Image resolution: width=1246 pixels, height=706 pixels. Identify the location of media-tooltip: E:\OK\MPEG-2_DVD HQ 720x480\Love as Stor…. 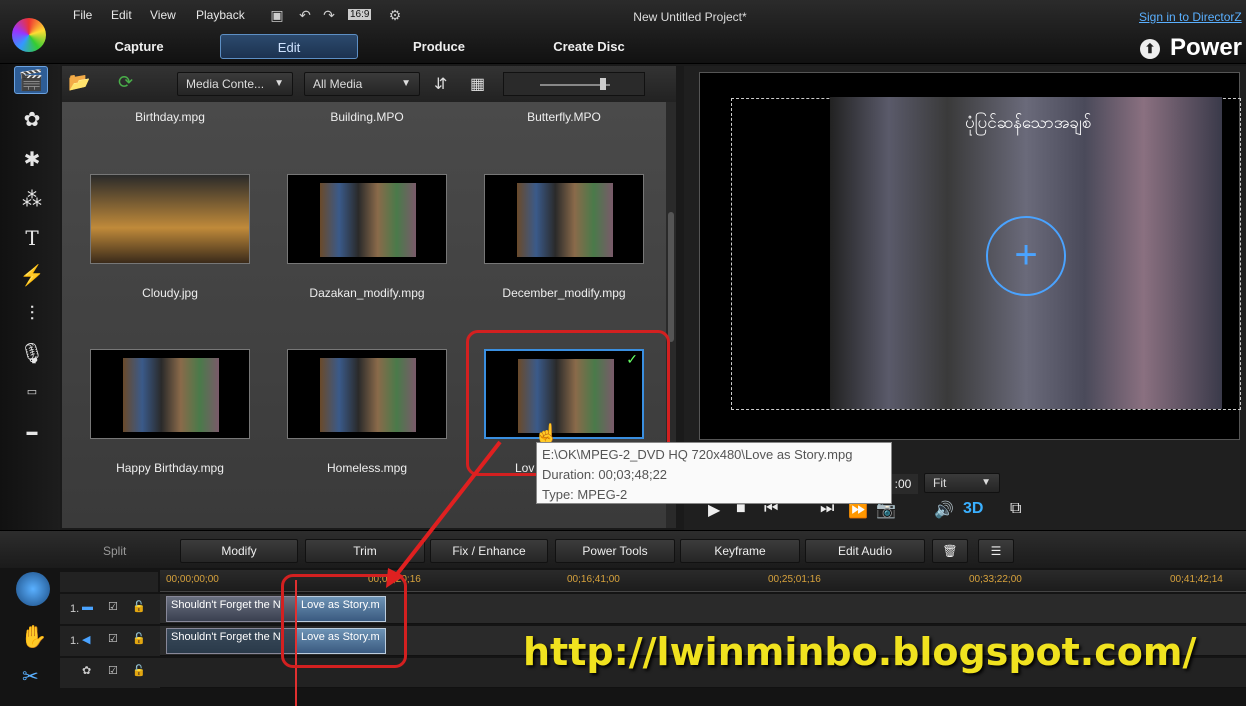
(714, 473).